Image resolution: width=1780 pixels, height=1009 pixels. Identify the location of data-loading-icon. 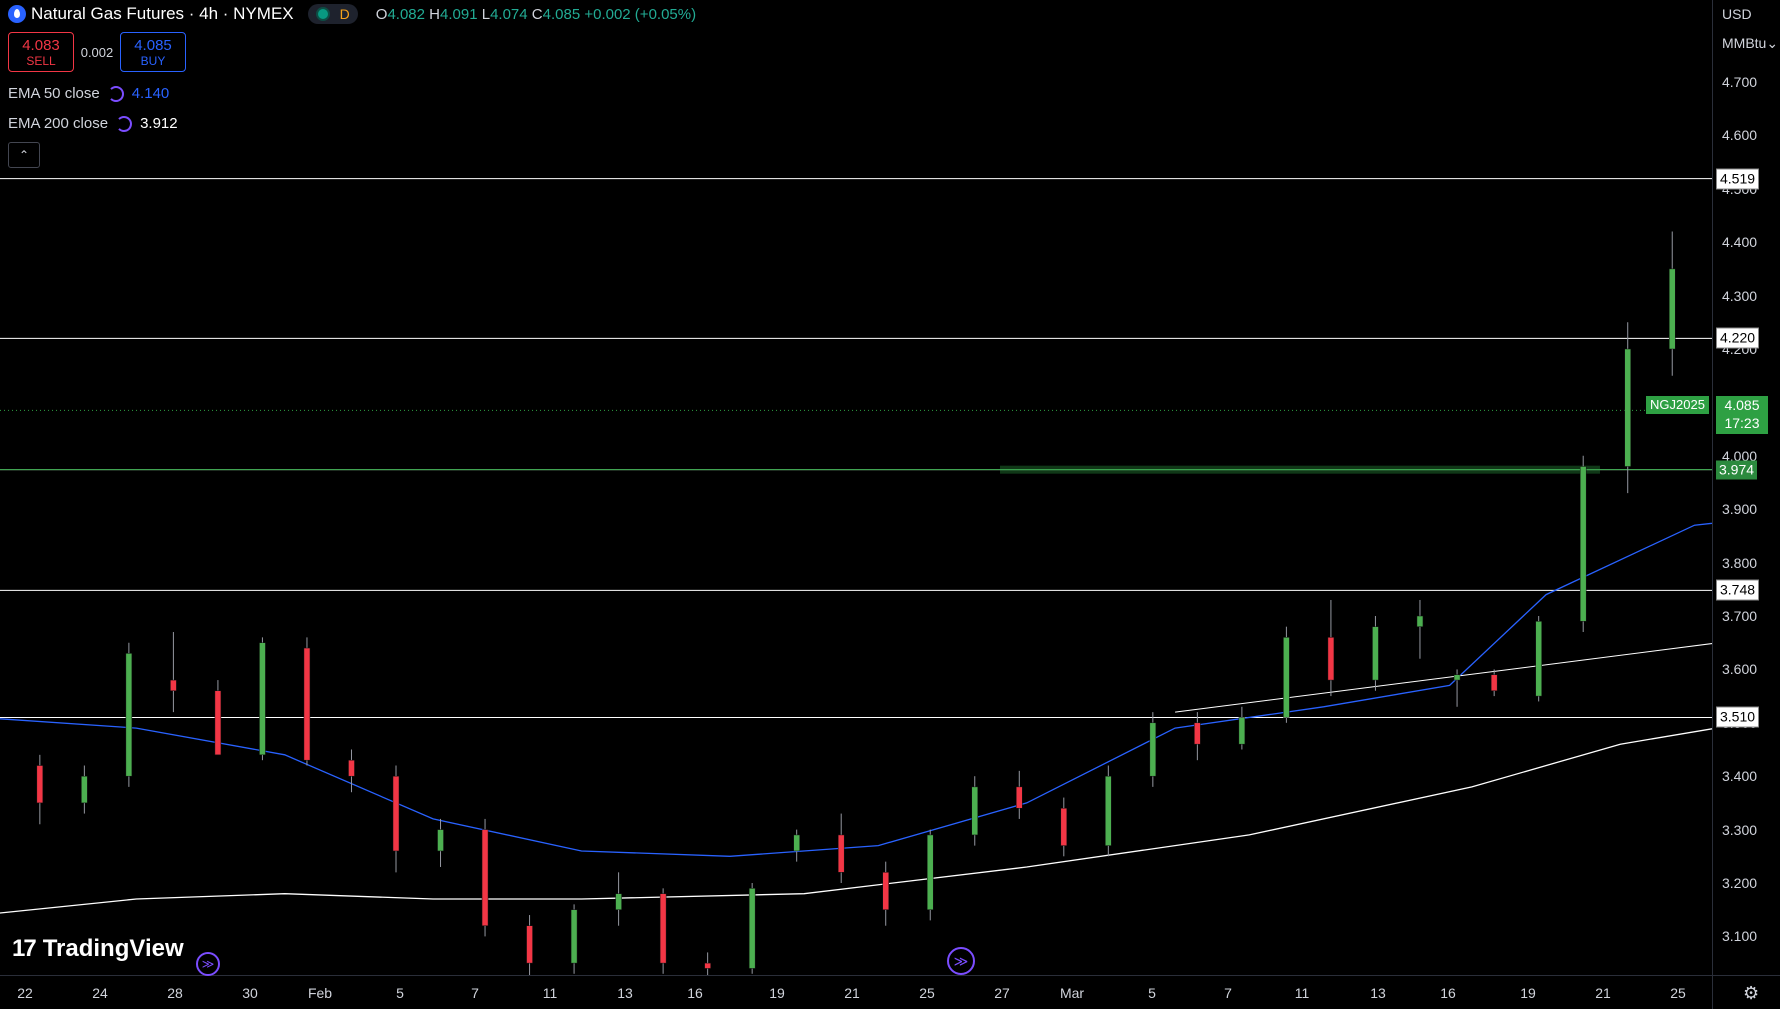
(115, 93).